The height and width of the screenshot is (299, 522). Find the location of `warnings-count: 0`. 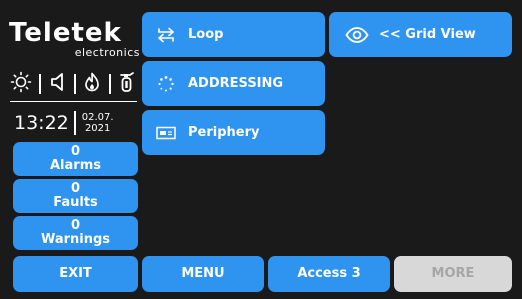

warnings-count: 0 is located at coordinates (75, 225).